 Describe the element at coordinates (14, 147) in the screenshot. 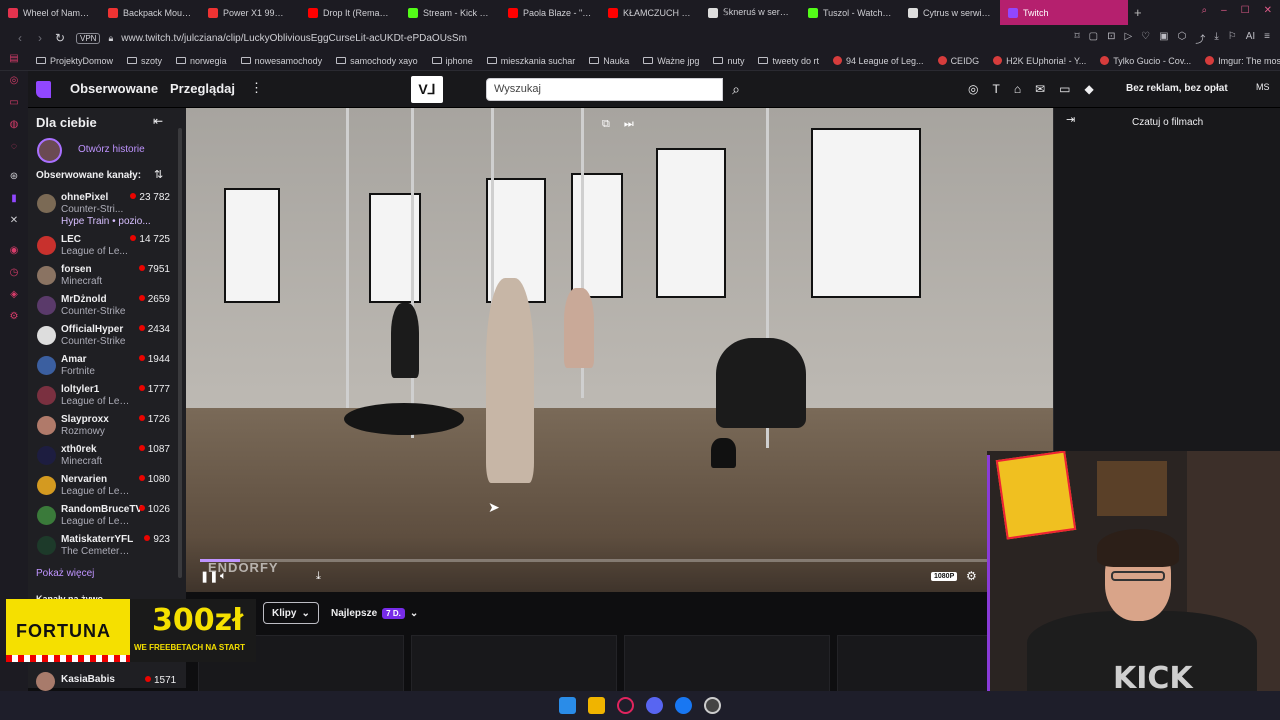

I see `whatsapp-icon: ◌` at that location.